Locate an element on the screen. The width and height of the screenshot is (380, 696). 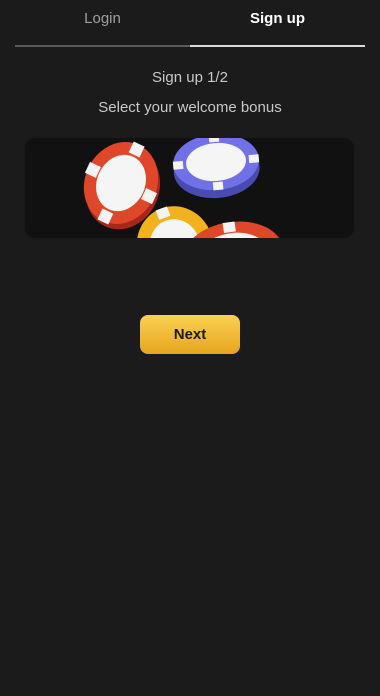
signup-step-label: Sign up 1/2 is located at coordinates (190, 77).